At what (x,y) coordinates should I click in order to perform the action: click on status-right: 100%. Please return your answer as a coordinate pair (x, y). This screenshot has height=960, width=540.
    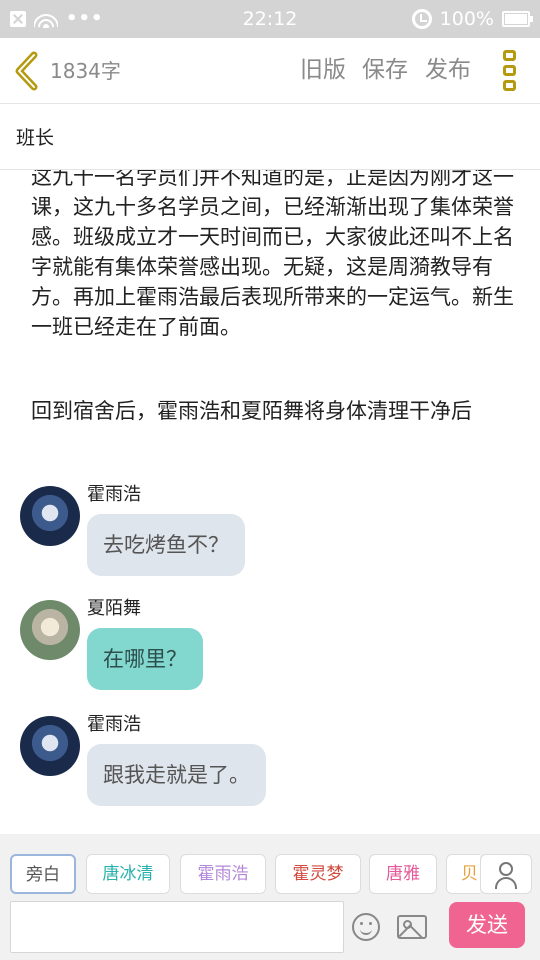
    Looking at the image, I should click on (472, 19).